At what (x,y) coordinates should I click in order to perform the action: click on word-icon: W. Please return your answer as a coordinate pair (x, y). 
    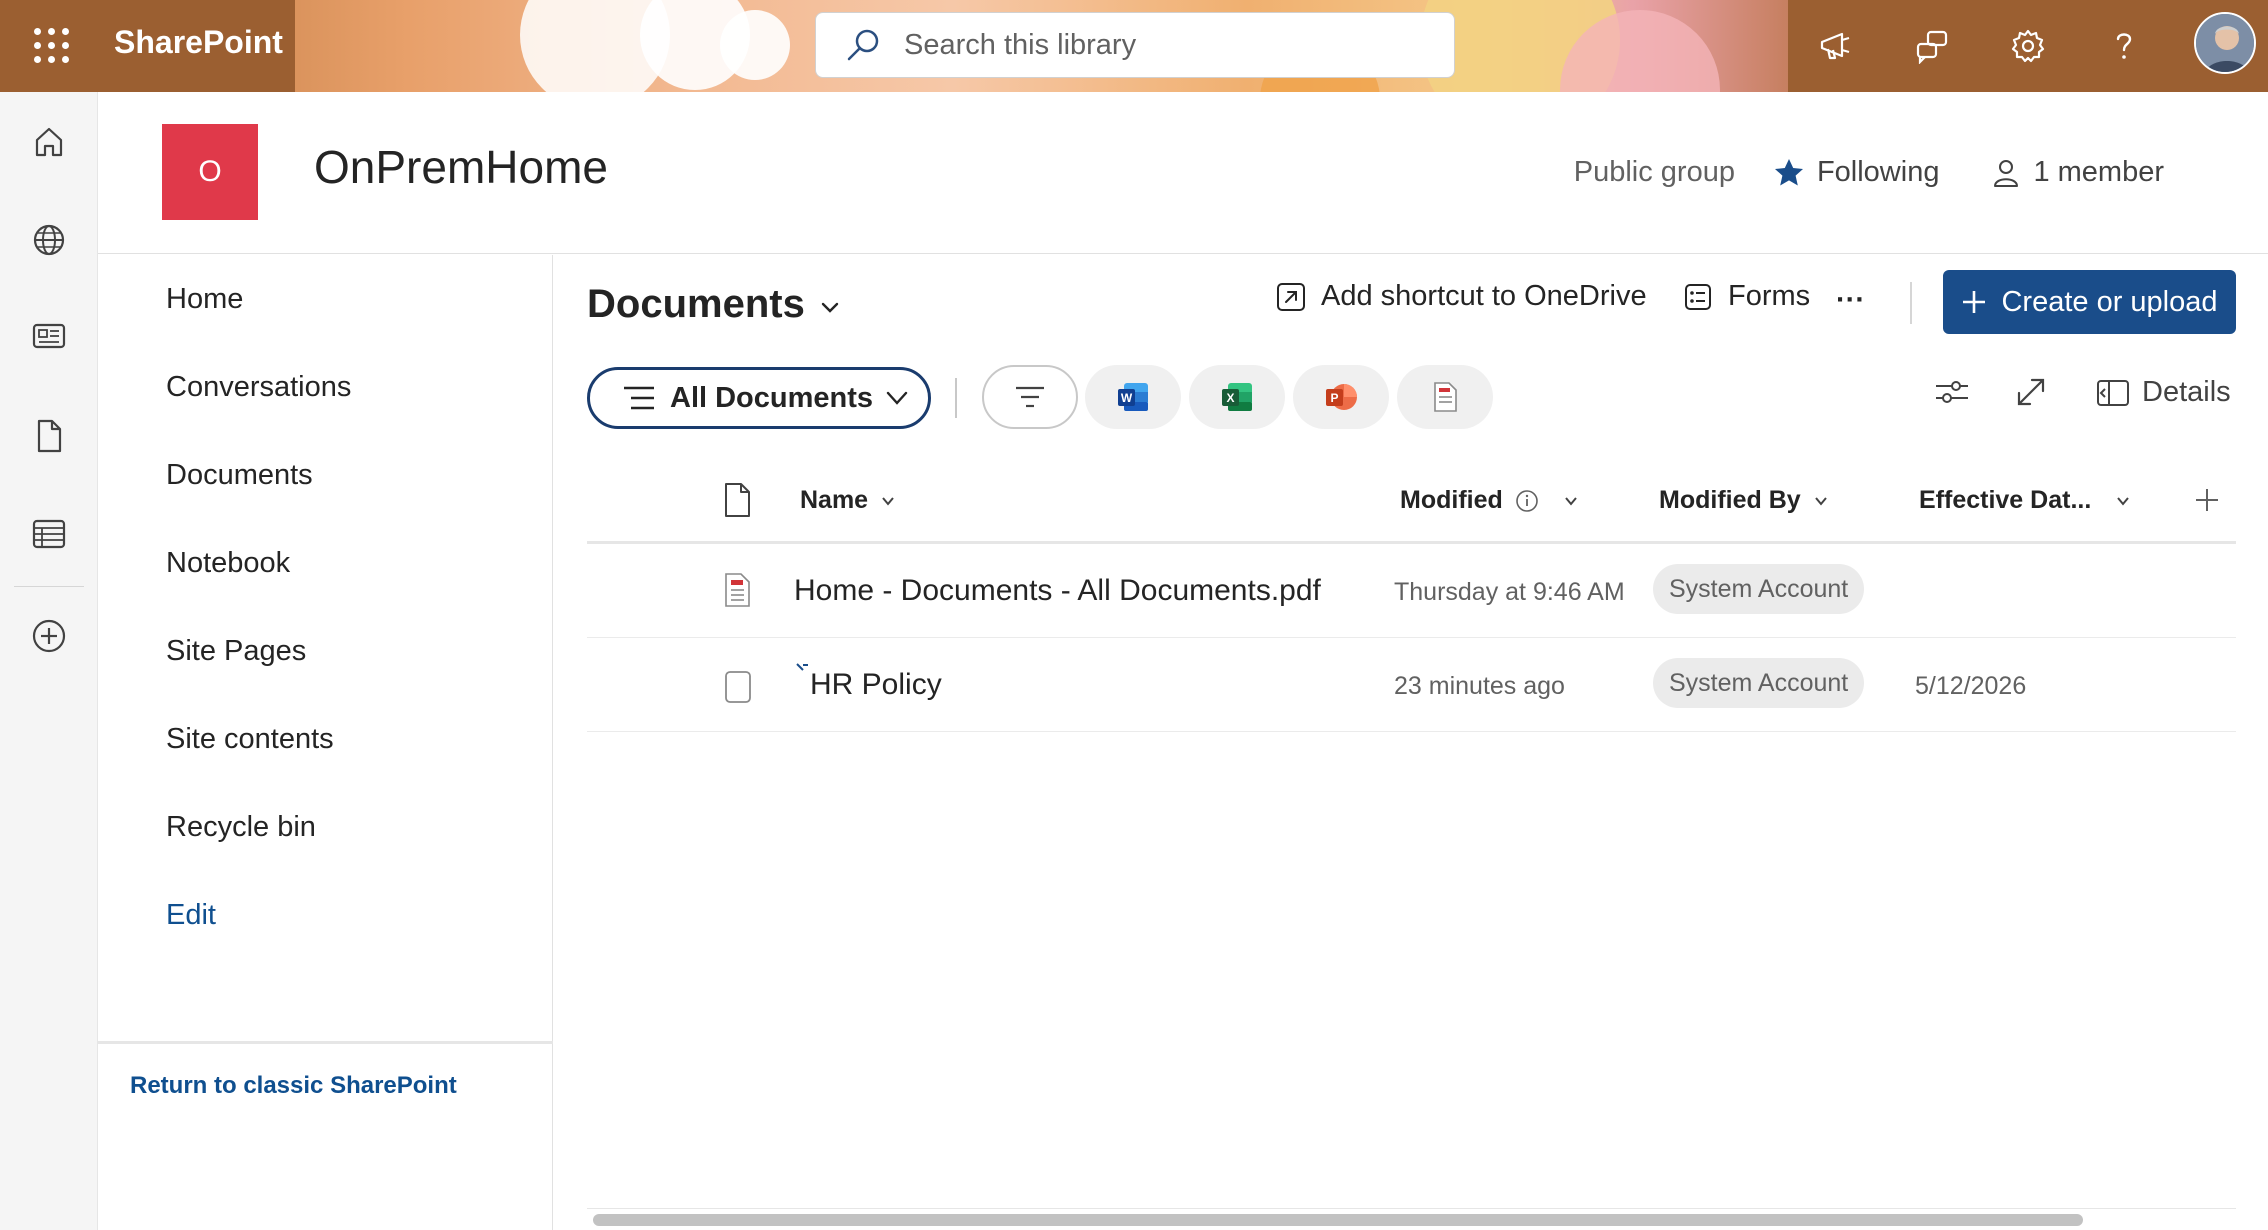
    Looking at the image, I should click on (1133, 397).